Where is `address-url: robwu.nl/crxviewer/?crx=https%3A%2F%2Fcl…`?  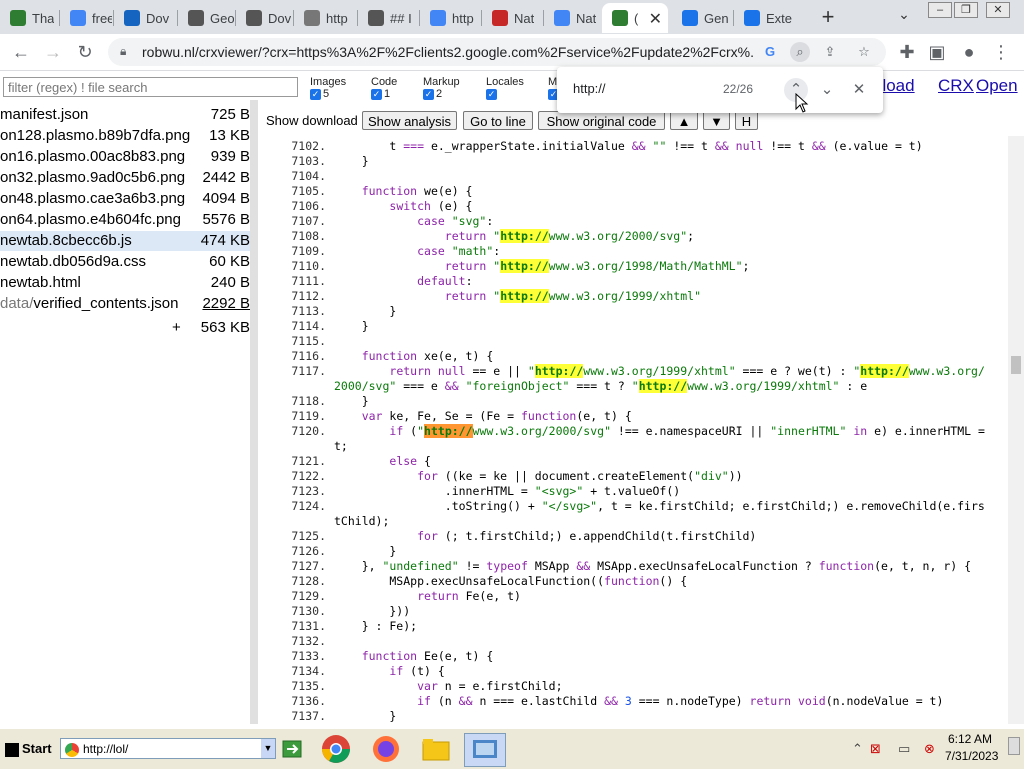 address-url: robwu.nl/crxviewer/?crx=https%3A%2F%2Fcl… is located at coordinates (448, 52).